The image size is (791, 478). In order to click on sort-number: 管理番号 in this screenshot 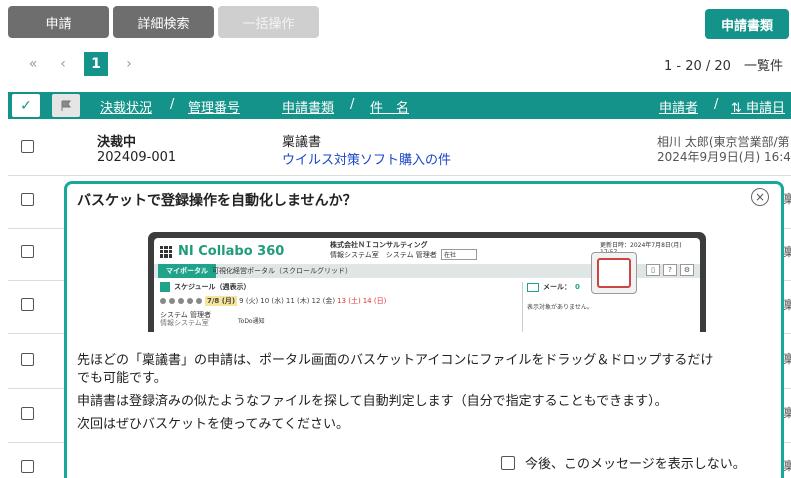, I will do `click(214, 106)`.